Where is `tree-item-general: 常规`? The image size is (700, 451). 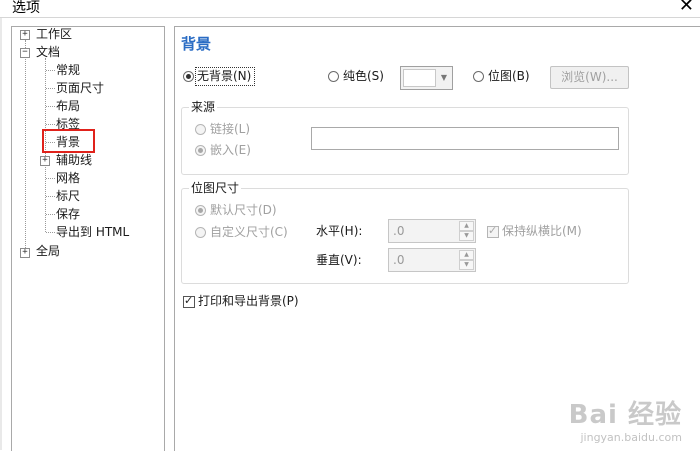 tree-item-general: 常规 is located at coordinates (68, 70).